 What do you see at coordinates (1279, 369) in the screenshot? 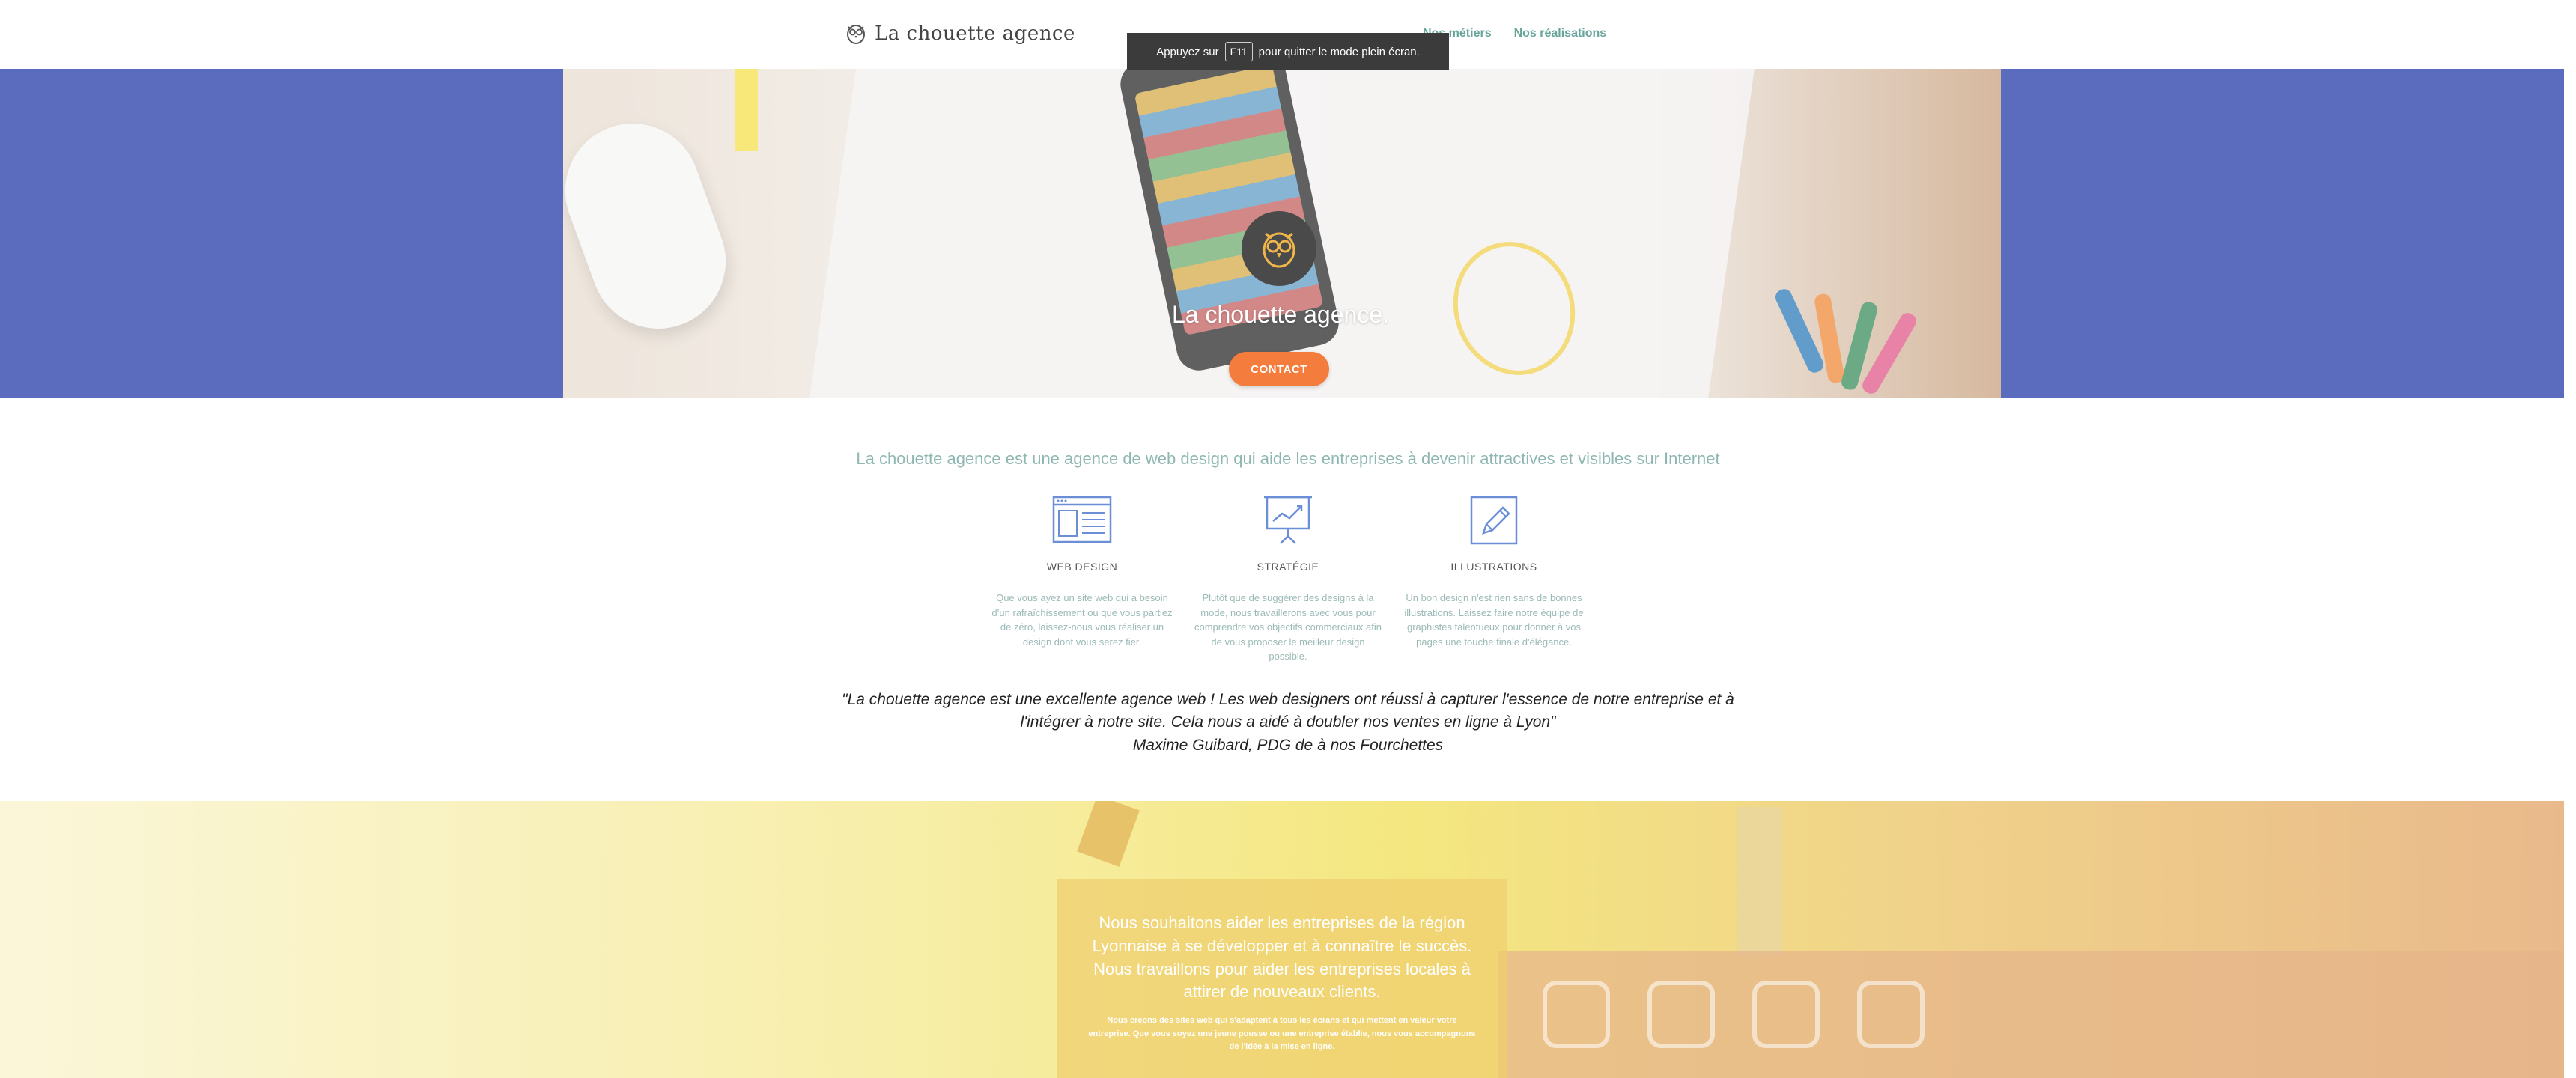
I see `contact-button: CONTACT` at bounding box center [1279, 369].